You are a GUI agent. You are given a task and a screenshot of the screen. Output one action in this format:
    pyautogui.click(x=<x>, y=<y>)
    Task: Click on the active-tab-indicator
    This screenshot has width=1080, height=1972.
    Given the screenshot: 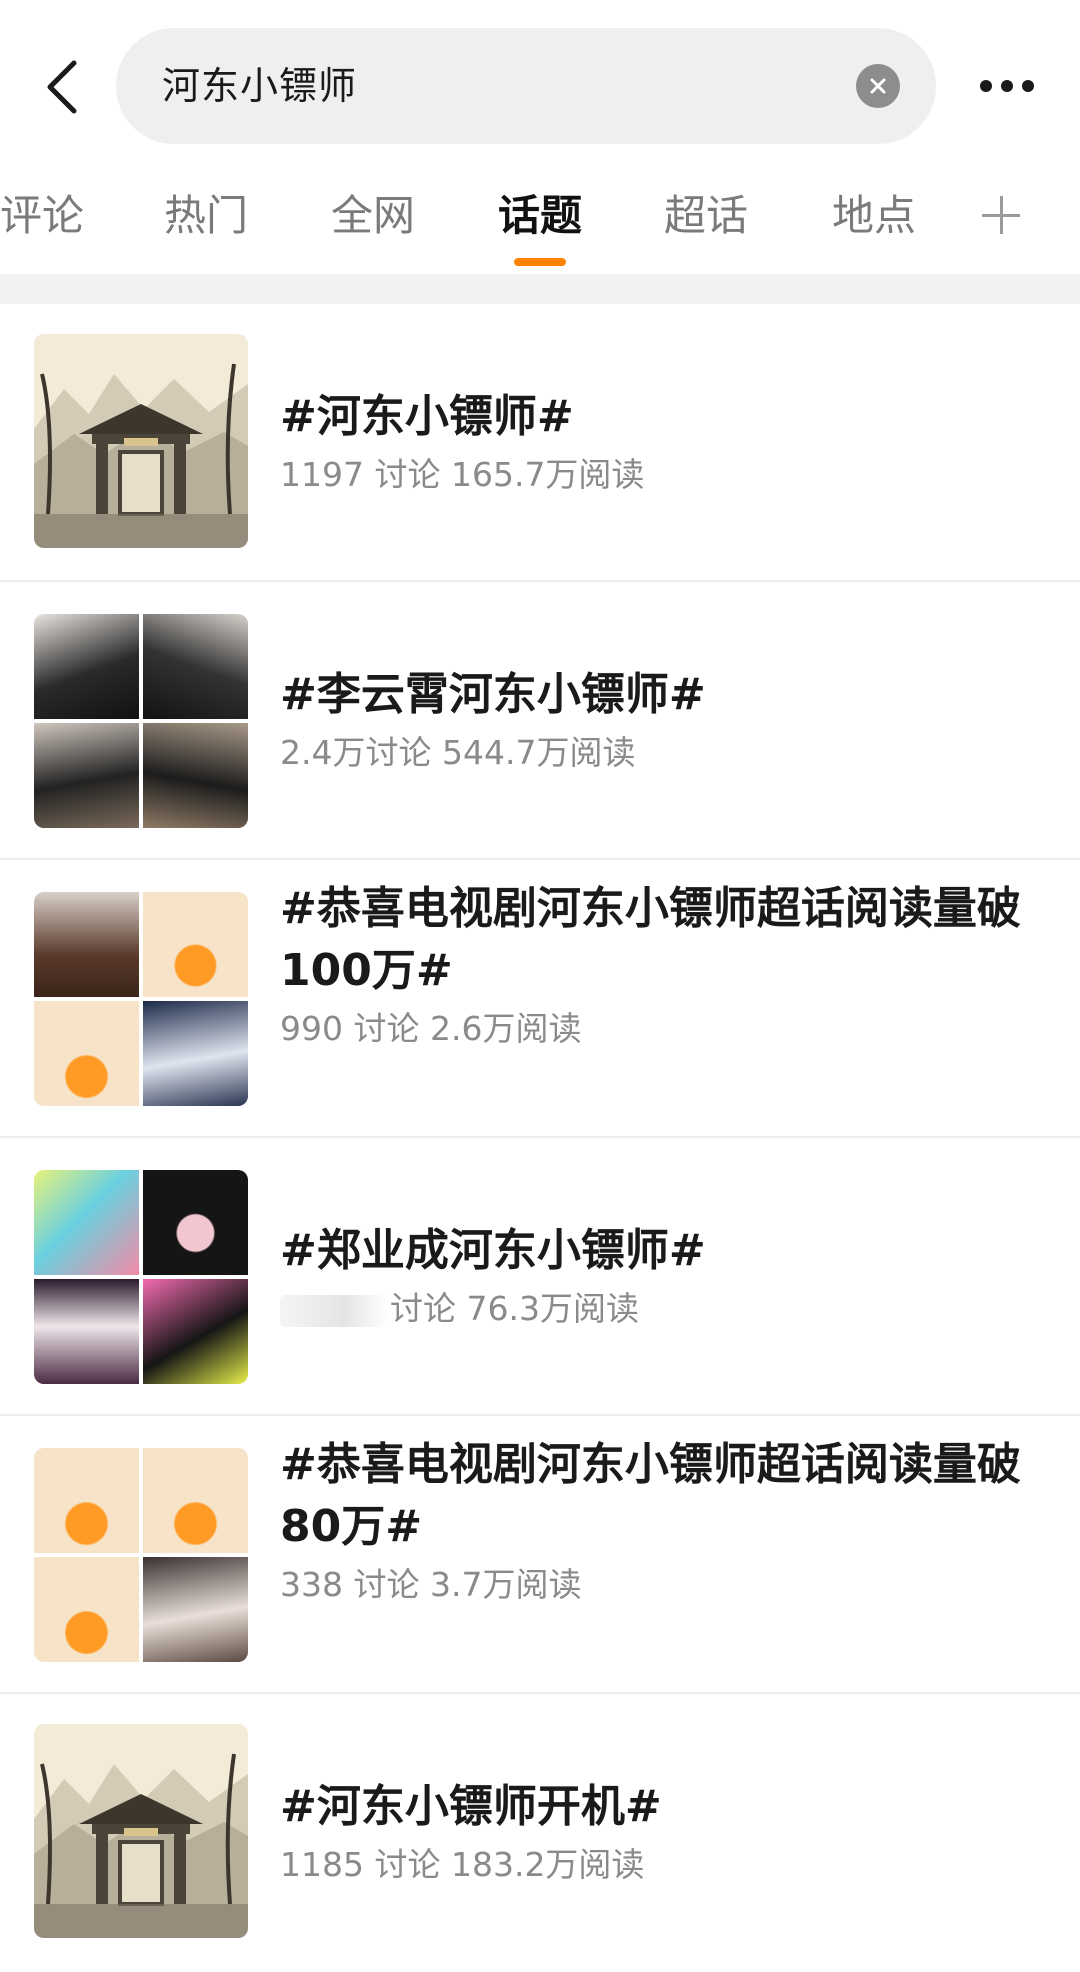 What is the action you would take?
    pyautogui.click(x=540, y=262)
    